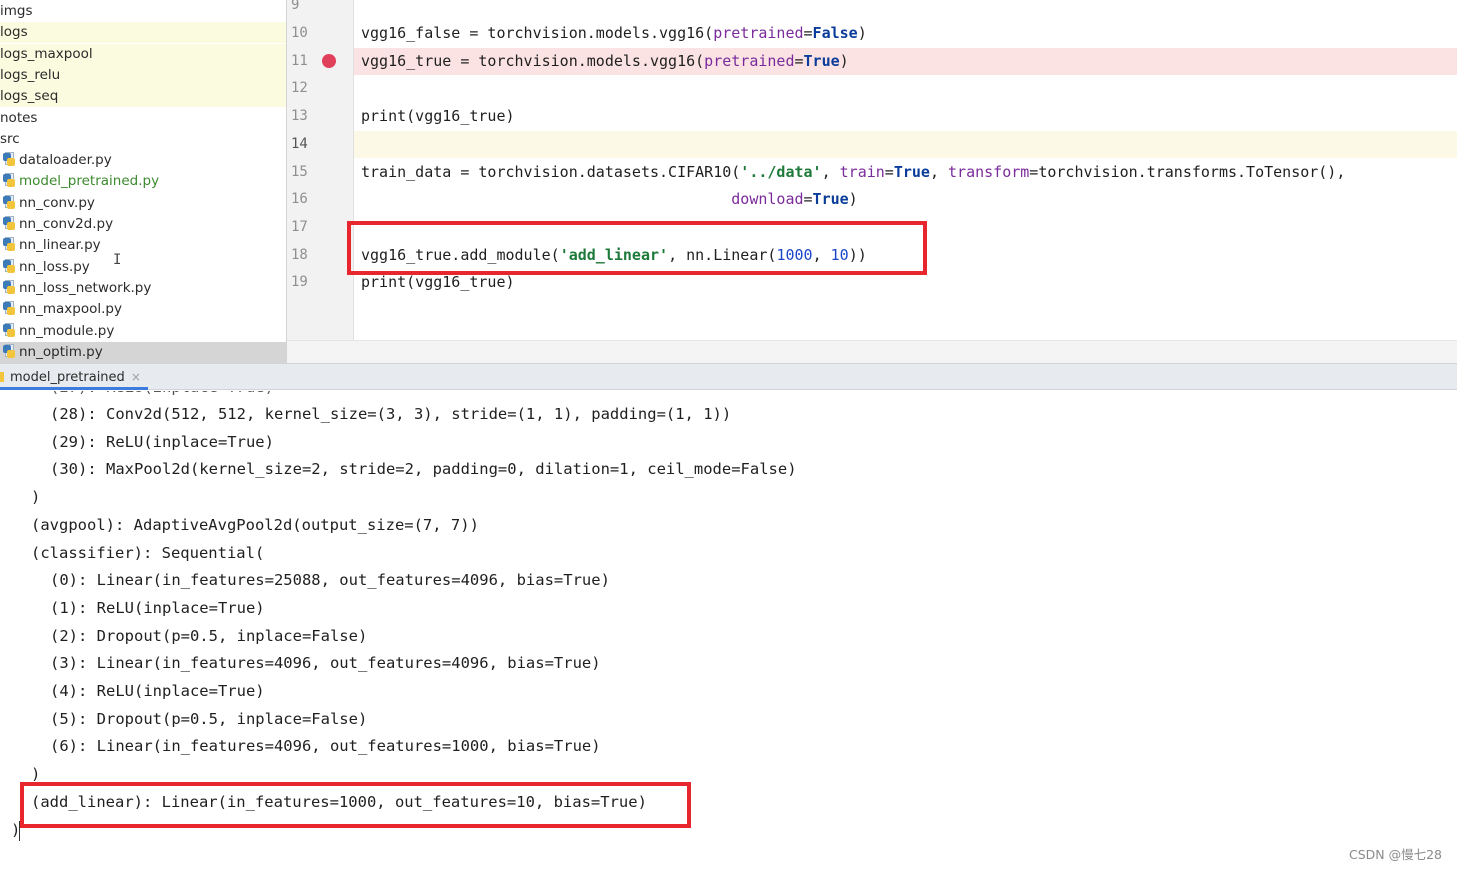 Image resolution: width=1457 pixels, height=871 pixels. I want to click on tree-file-item: nn_maxpool.py, so click(143, 309).